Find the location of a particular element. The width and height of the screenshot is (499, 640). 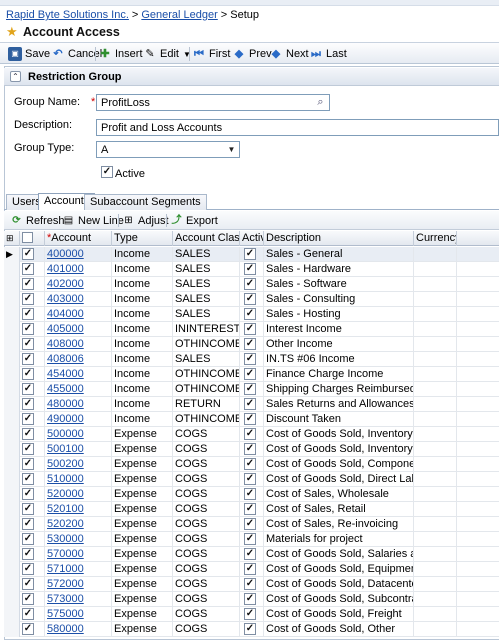

last-button: ⏭ Last is located at coordinates (328, 54).